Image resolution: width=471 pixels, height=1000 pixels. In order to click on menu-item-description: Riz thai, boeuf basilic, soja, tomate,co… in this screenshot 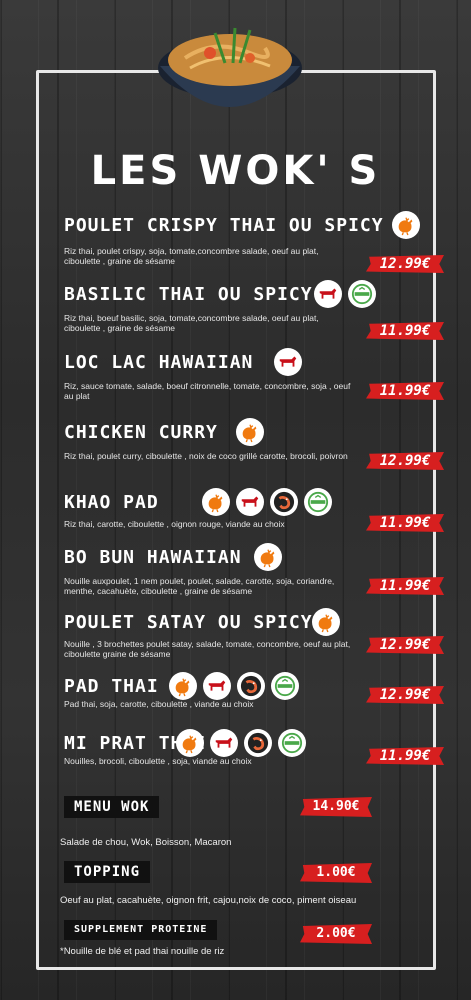, I will do `click(191, 323)`.